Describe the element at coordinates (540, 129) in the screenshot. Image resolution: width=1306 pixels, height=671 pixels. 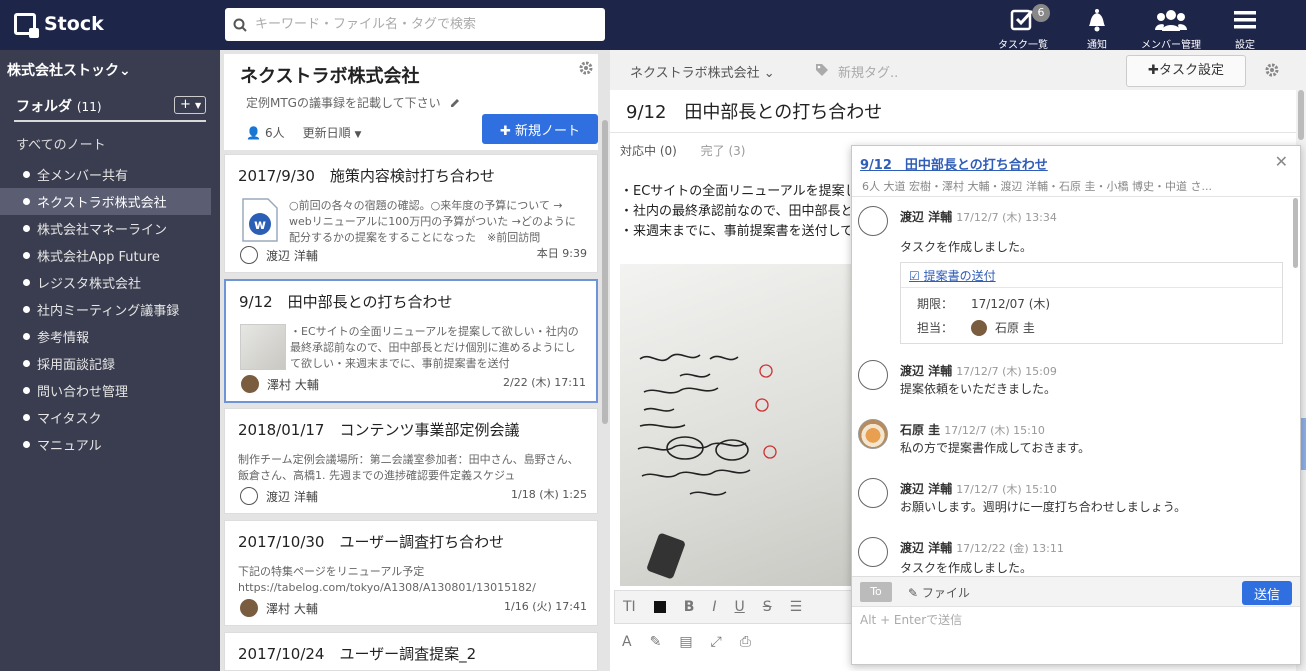
I see `new-note-button: ✚ 新規ノート` at that location.